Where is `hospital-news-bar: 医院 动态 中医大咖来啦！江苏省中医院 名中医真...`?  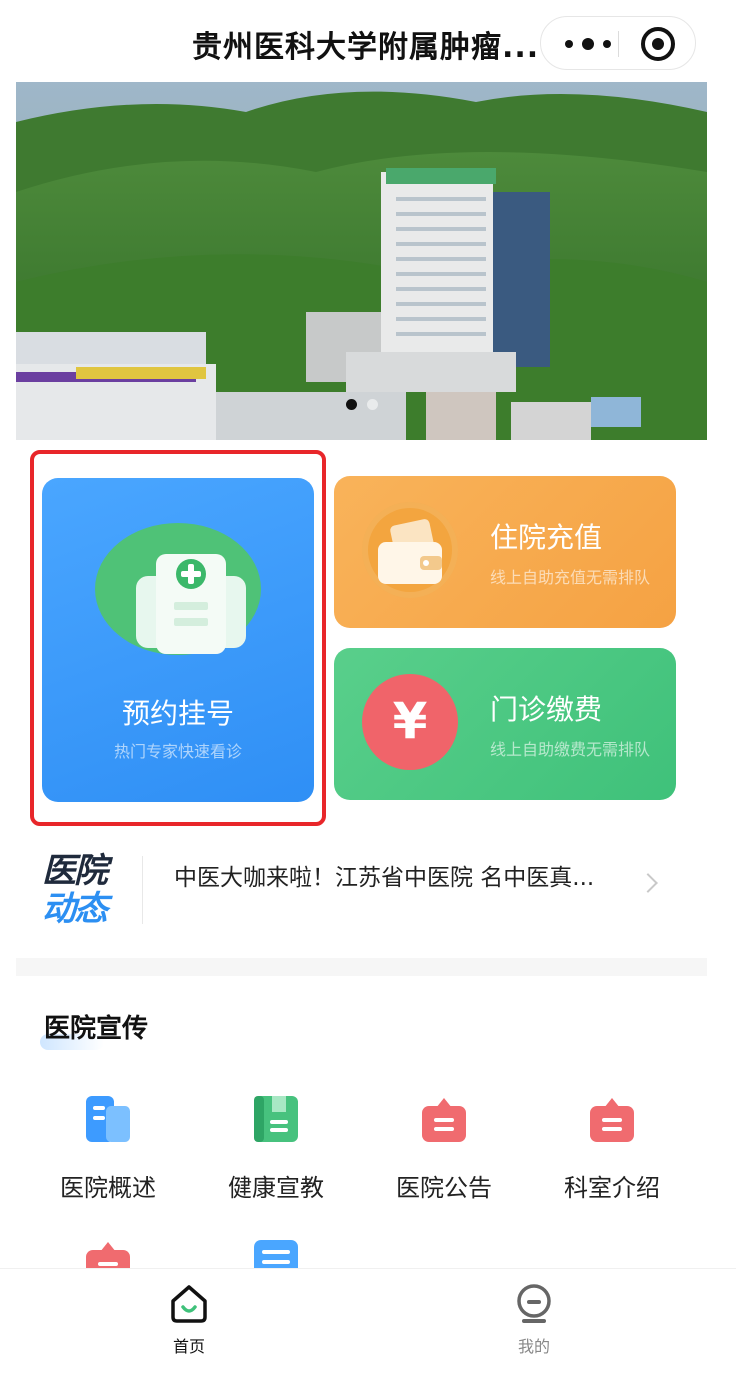 hospital-news-bar: 医院 动态 中医大咖来啦！江苏省中医院 名中医真... is located at coordinates (361, 887).